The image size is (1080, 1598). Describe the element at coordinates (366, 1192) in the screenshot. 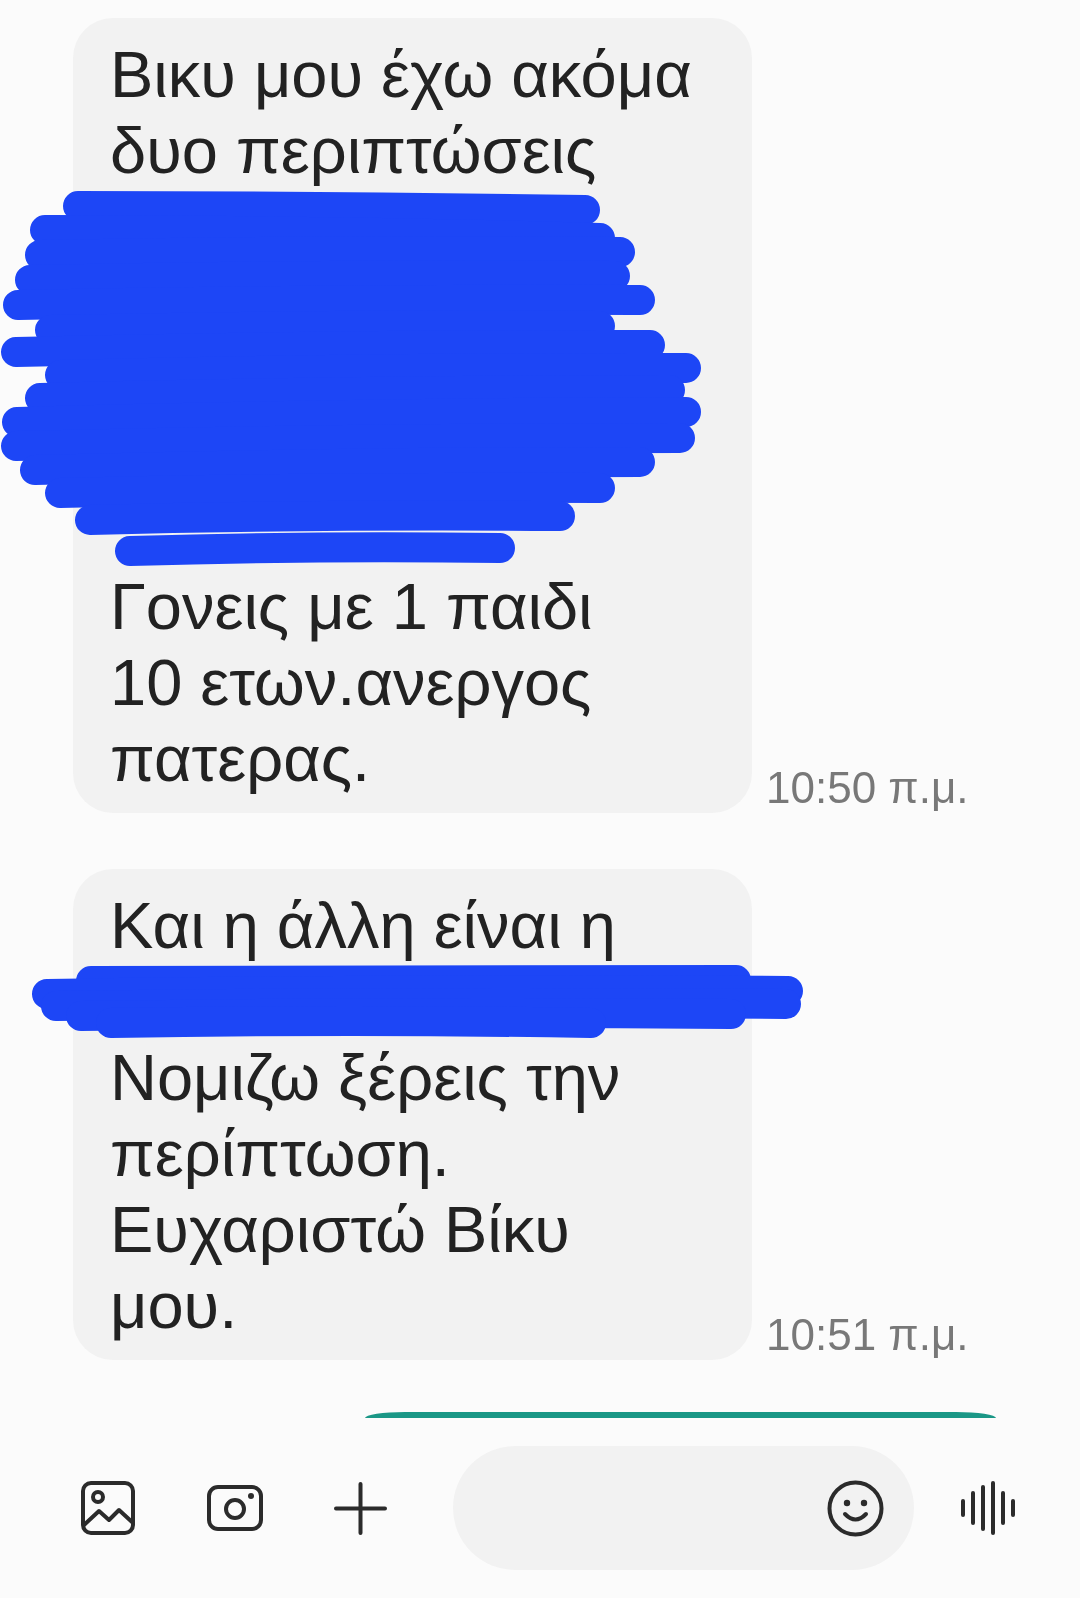

I see `message-text: Νομιζω ξέρεις την περίπτωση. Ευχαριστώ Βίκυ μου.` at that location.